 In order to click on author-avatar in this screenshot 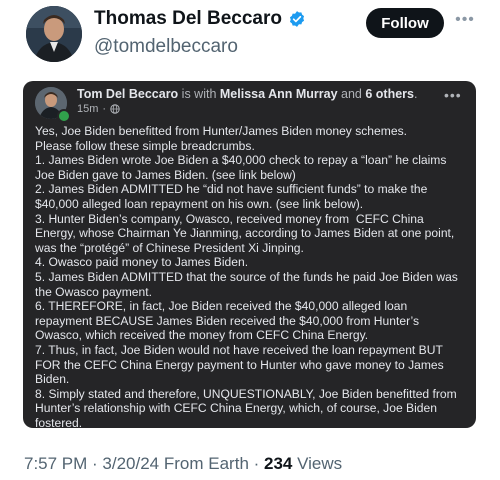, I will do `click(54, 34)`.